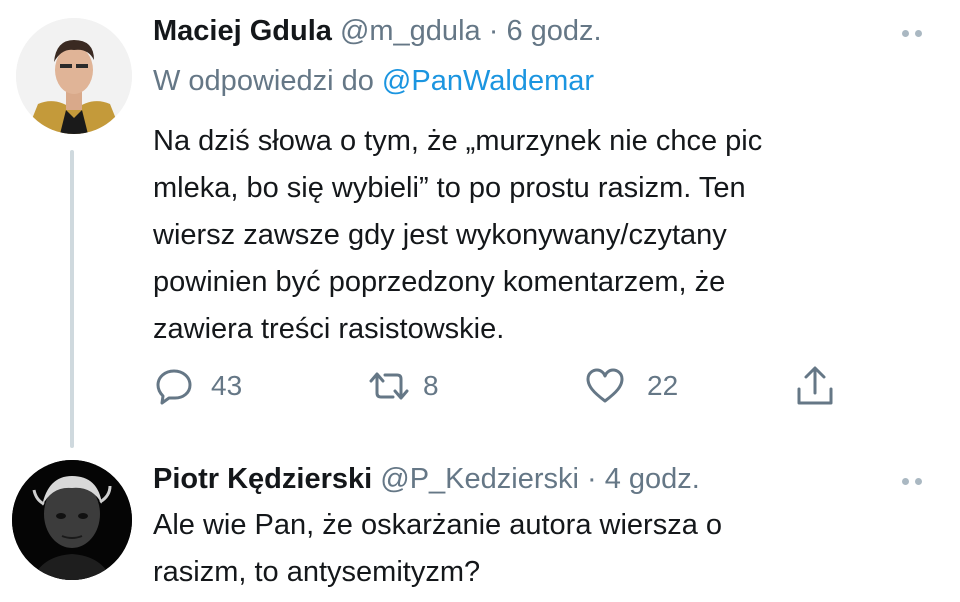 This screenshot has height=602, width=960. Describe the element at coordinates (505, 386) in the screenshot. I see `tweet-actions: 43 8 22` at that location.